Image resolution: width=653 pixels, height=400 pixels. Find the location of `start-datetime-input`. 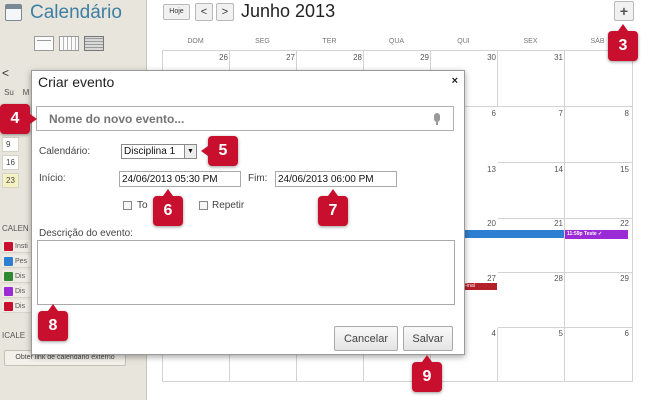

start-datetime-input is located at coordinates (180, 179).